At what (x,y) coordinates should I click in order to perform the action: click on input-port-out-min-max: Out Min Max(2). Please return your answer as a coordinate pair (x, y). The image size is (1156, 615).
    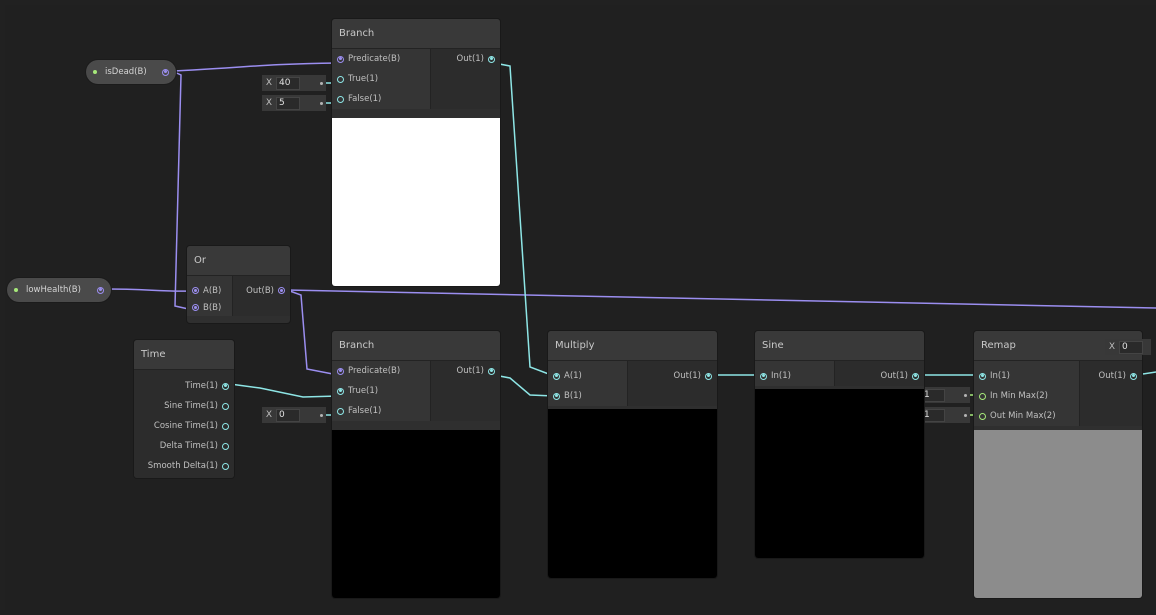
    Looking at the image, I should click on (1026, 416).